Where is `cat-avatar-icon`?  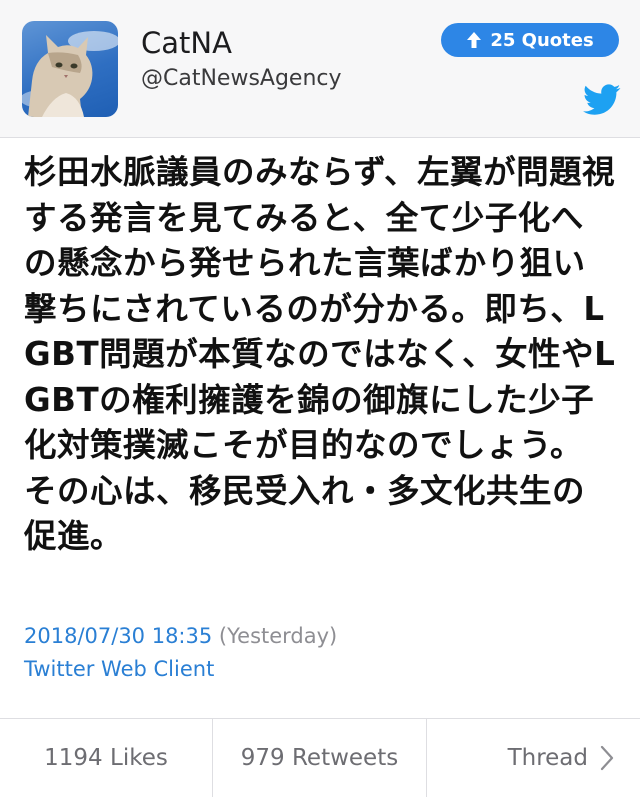 cat-avatar-icon is located at coordinates (70, 74).